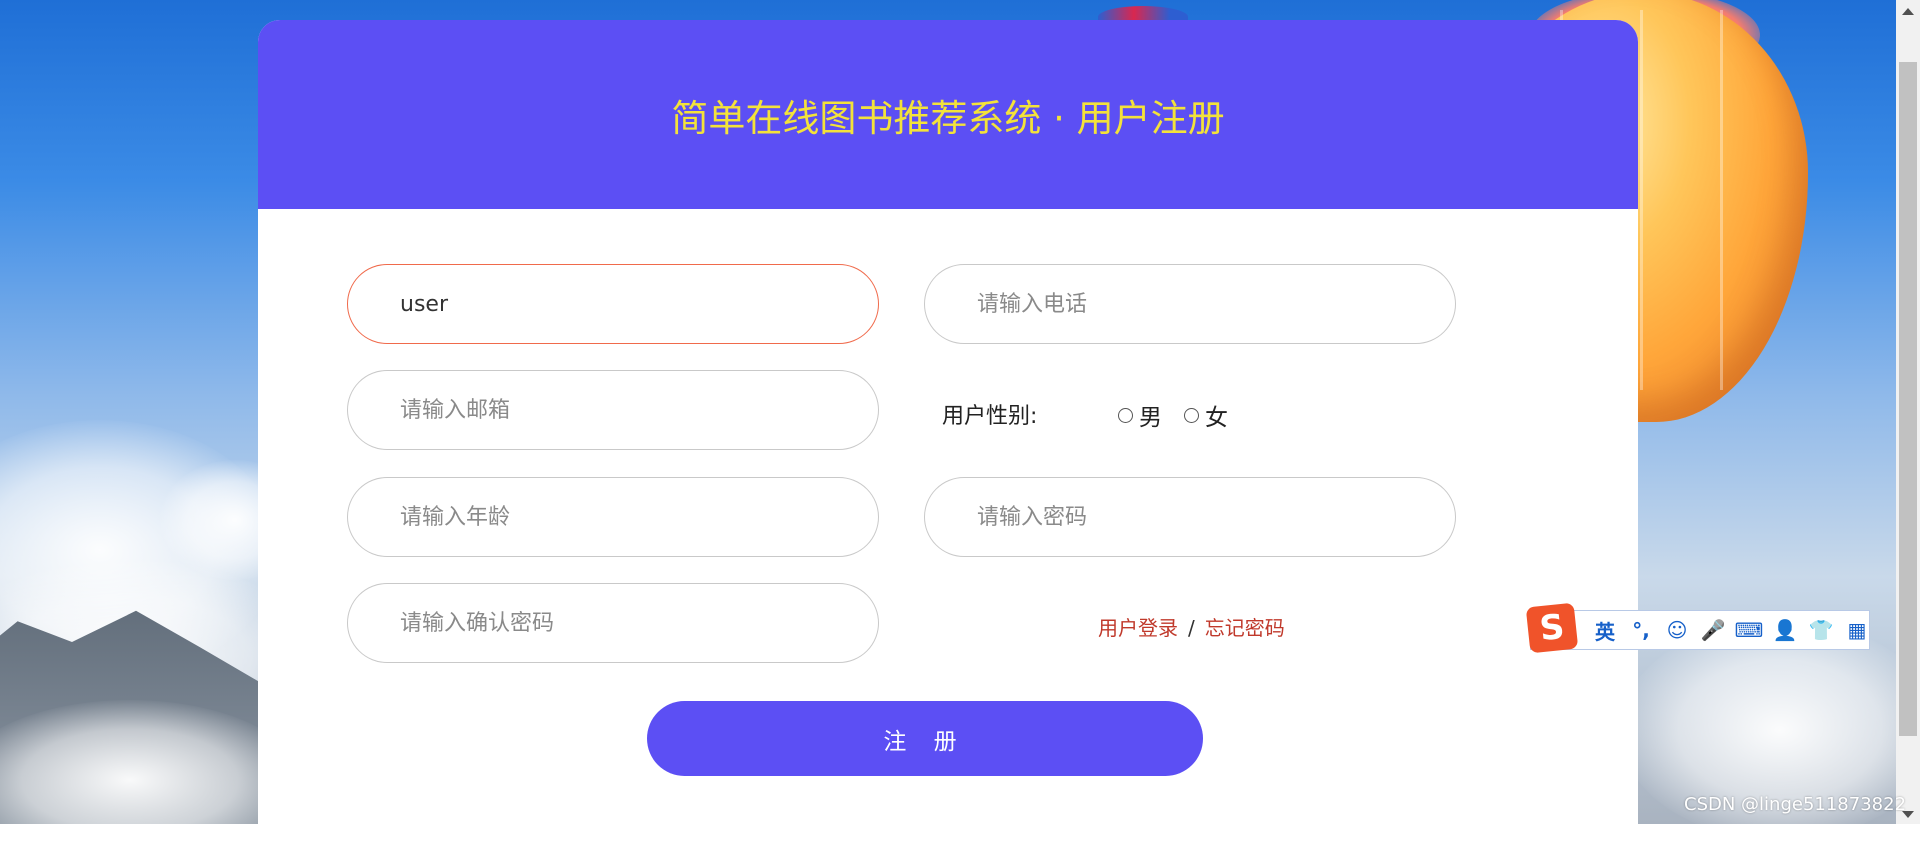 The image size is (1920, 850). Describe the element at coordinates (1677, 630) in the screenshot. I see `emoji-icon: ☺` at that location.